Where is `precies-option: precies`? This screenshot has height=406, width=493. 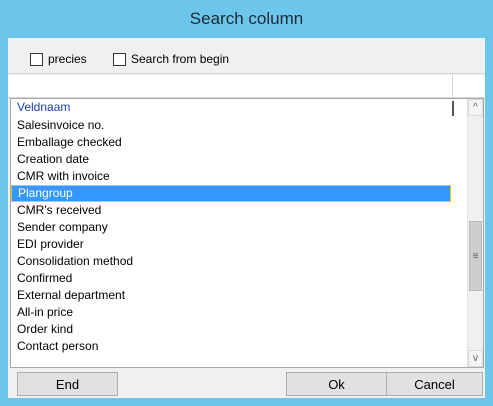
precies-option: precies is located at coordinates (58, 59).